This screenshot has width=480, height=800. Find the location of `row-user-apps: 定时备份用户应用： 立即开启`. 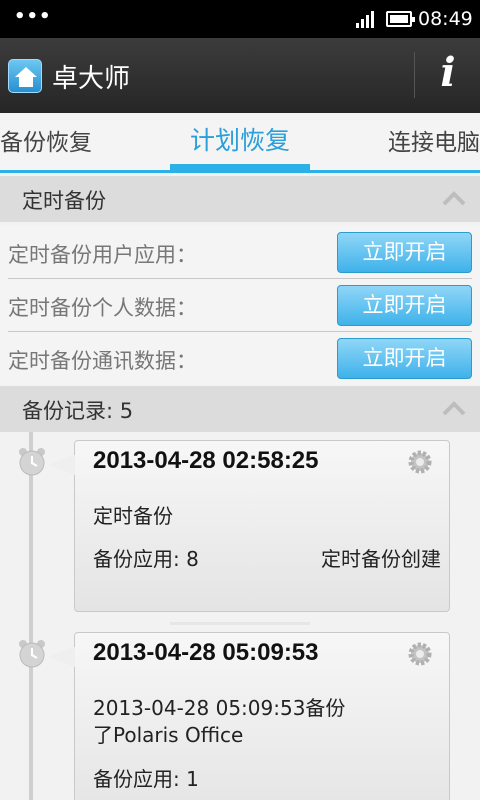

row-user-apps: 定时备份用户应用： 立即开启 is located at coordinates (240, 252).